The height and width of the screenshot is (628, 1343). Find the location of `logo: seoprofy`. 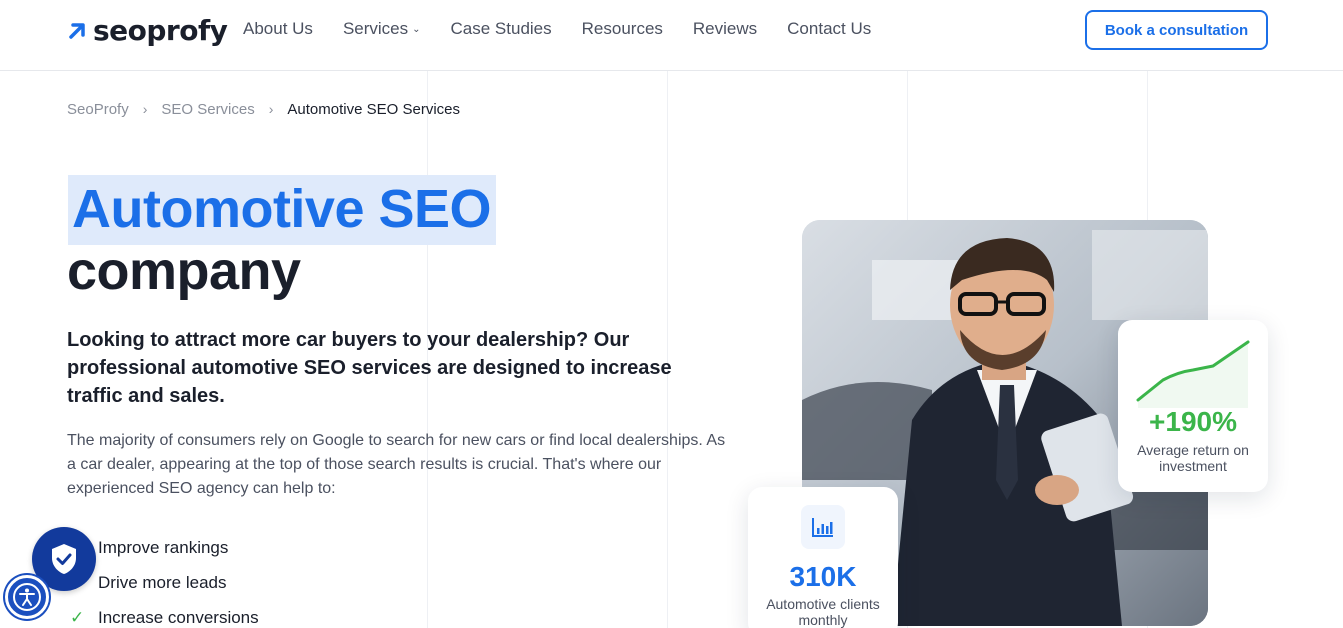

logo: seoprofy is located at coordinates (147, 30).